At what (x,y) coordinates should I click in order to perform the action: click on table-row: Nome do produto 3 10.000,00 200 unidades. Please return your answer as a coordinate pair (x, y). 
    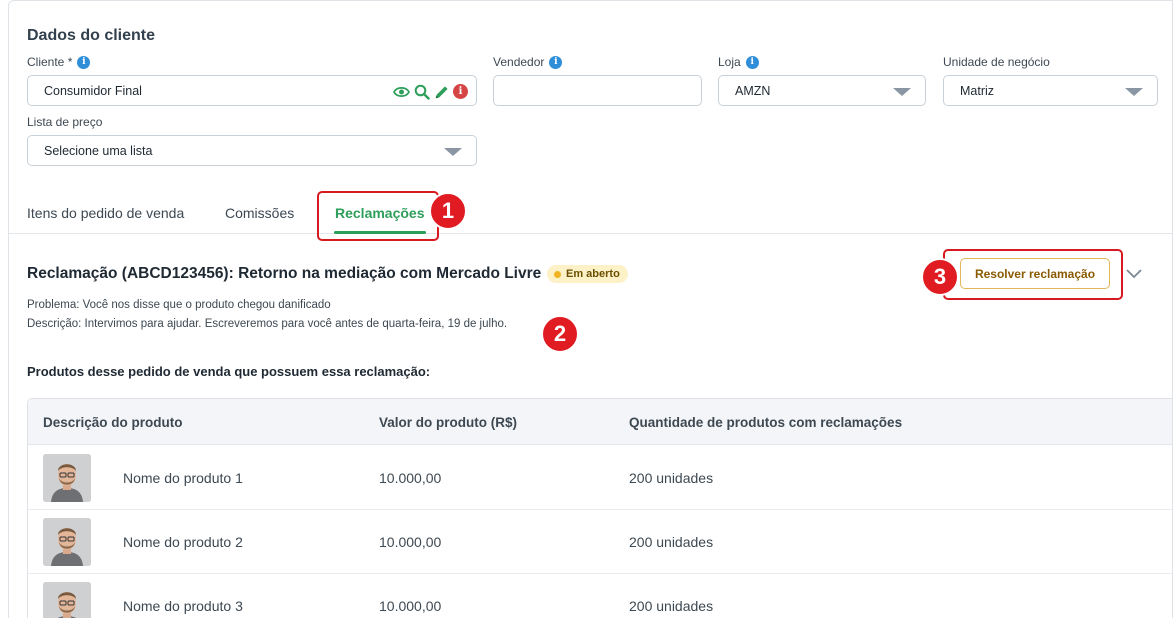
    Looking at the image, I should click on (600, 596).